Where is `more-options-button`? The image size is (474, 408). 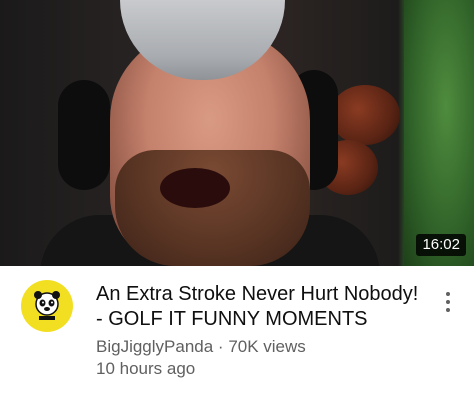 more-options-button is located at coordinates (448, 302).